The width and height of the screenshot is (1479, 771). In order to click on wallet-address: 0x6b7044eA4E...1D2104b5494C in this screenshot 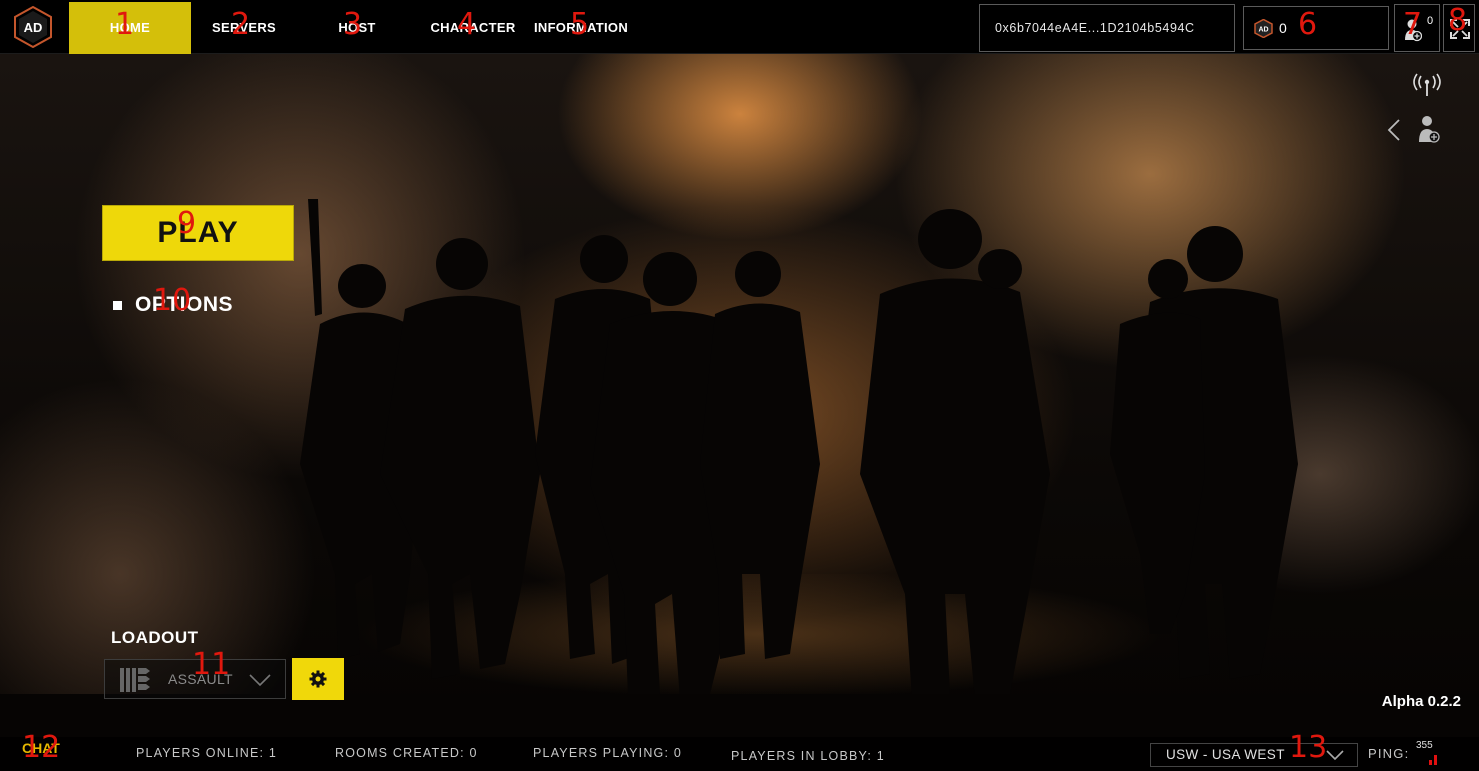, I will do `click(1107, 28)`.